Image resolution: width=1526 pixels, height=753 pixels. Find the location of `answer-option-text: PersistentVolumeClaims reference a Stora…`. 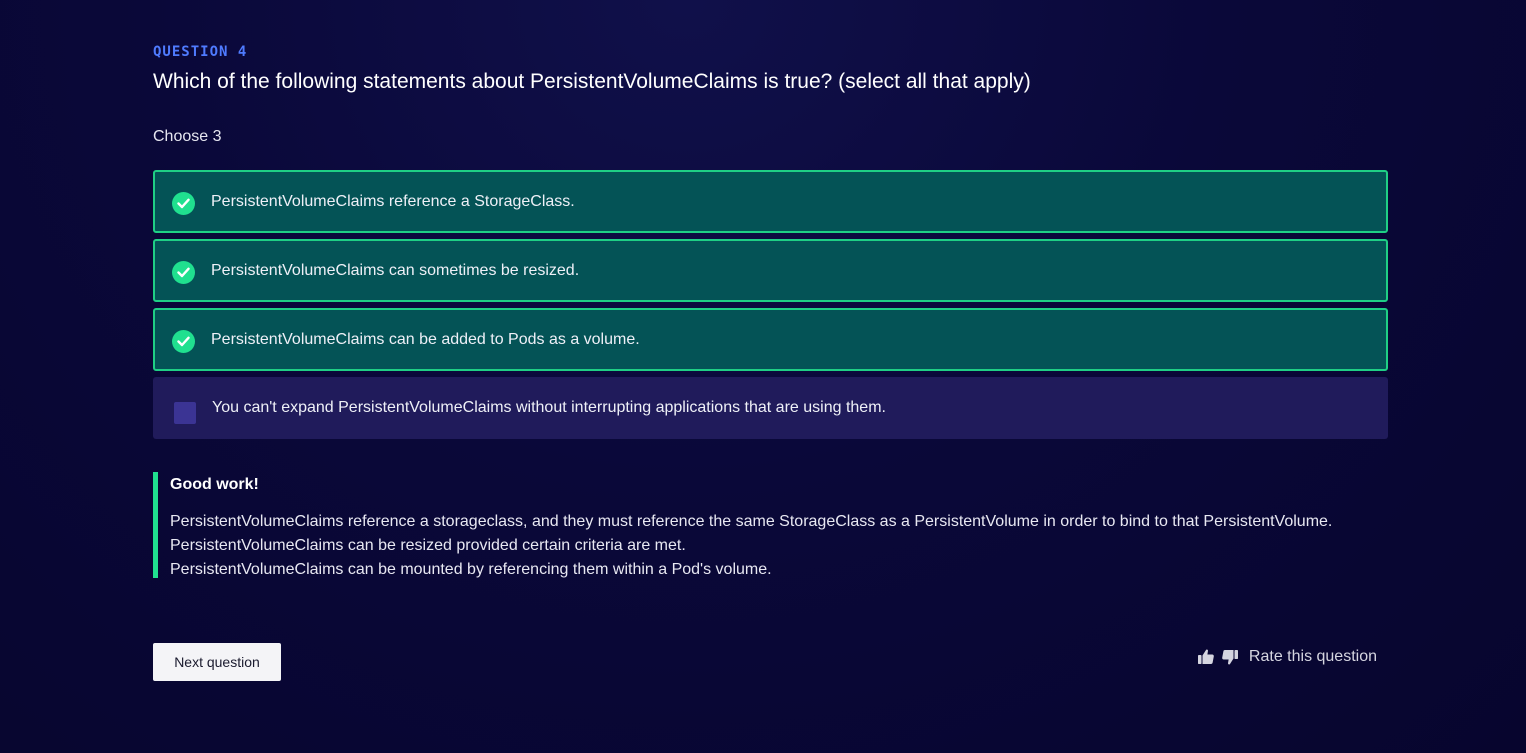

answer-option-text: PersistentVolumeClaims reference a Stora… is located at coordinates (393, 201).